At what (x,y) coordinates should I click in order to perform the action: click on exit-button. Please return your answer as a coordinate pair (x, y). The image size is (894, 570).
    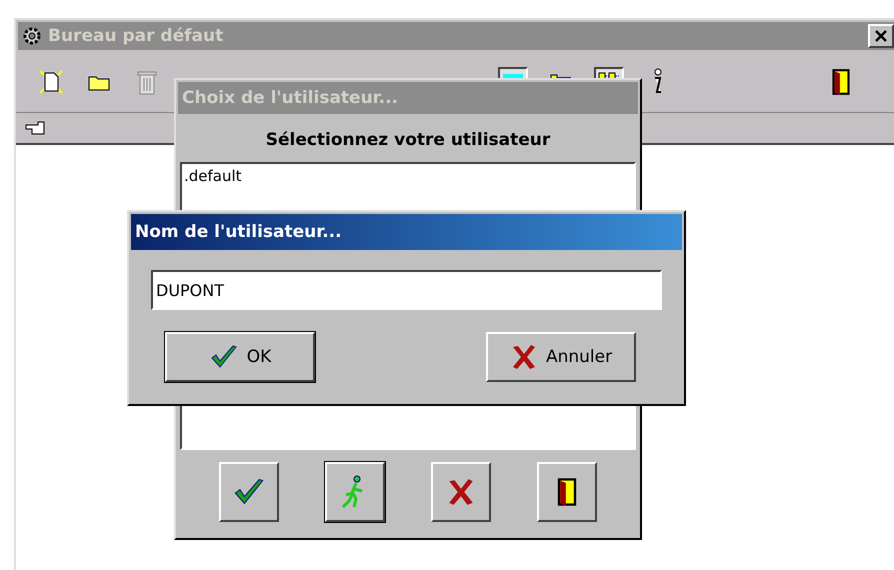
    Looking at the image, I should click on (567, 492).